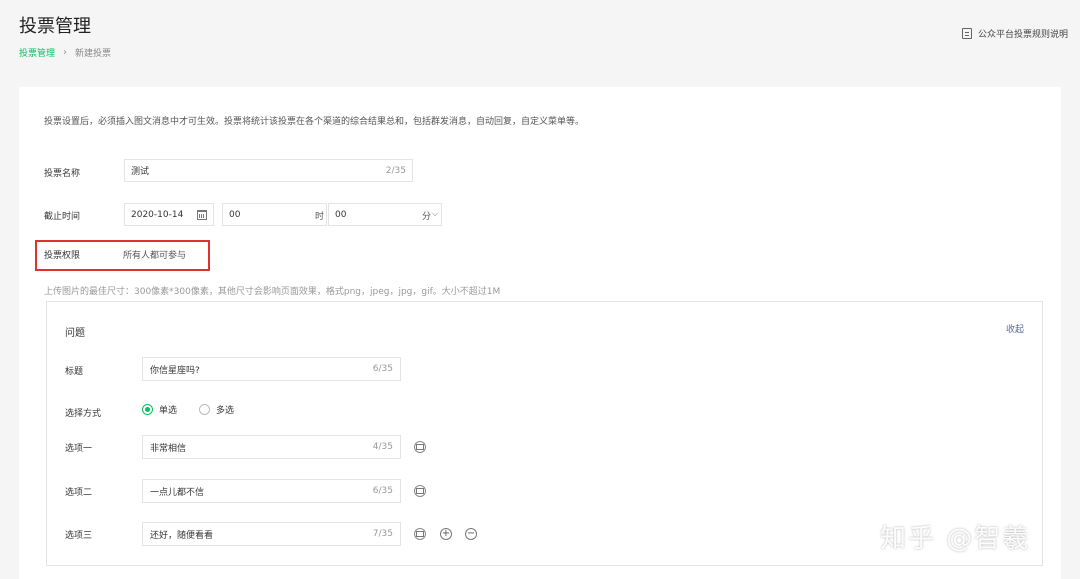 The width and height of the screenshot is (1080, 579). I want to click on permission-value: 所有人都可参与, so click(154, 254).